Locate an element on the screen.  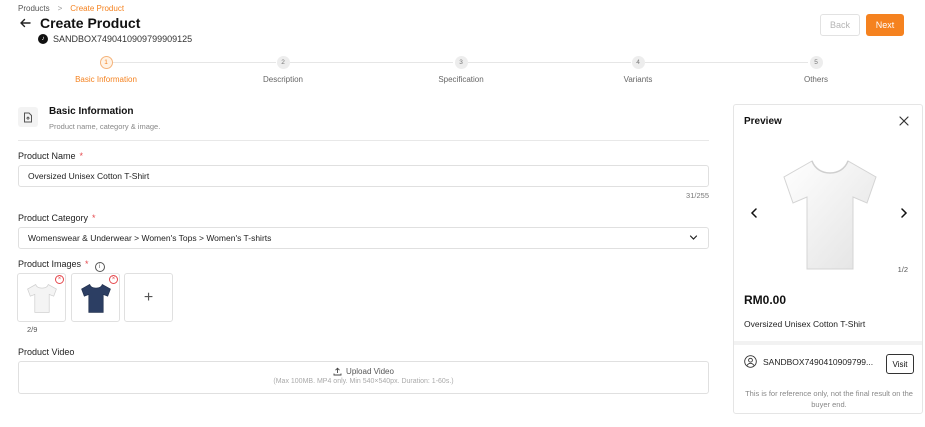
page-title: Create Product is located at coordinates (90, 23).